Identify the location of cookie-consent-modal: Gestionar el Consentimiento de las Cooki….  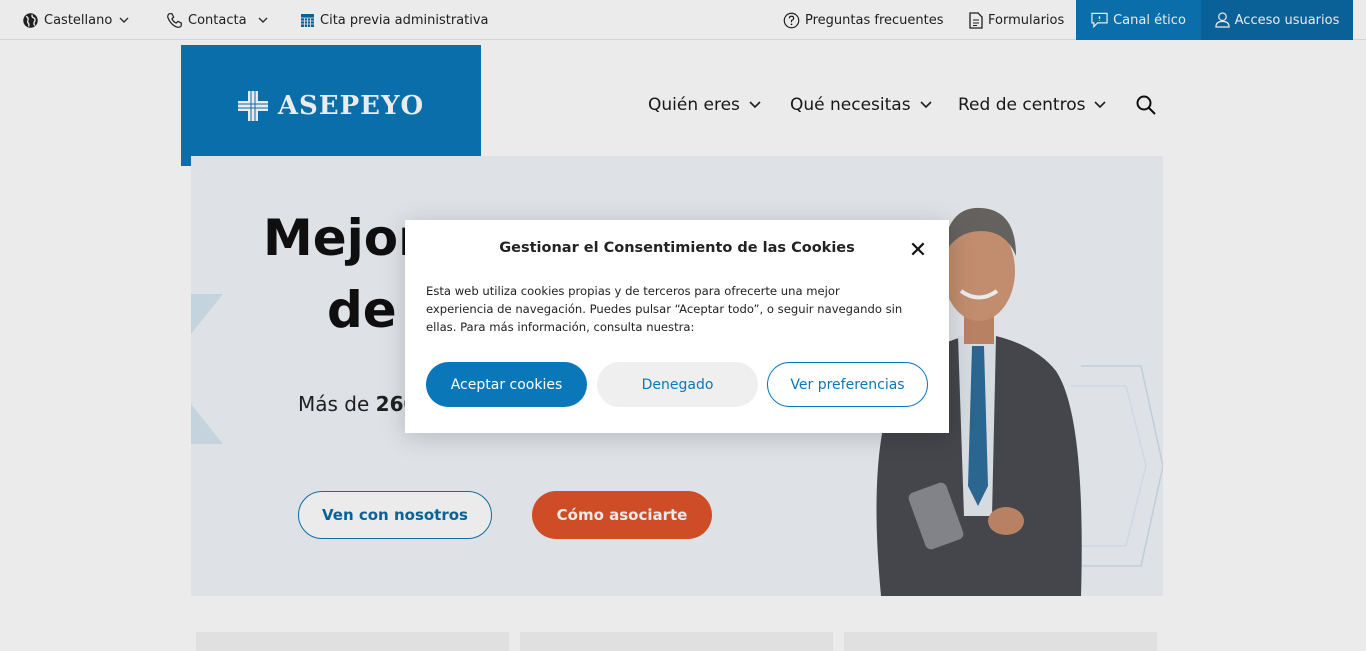
(677, 326).